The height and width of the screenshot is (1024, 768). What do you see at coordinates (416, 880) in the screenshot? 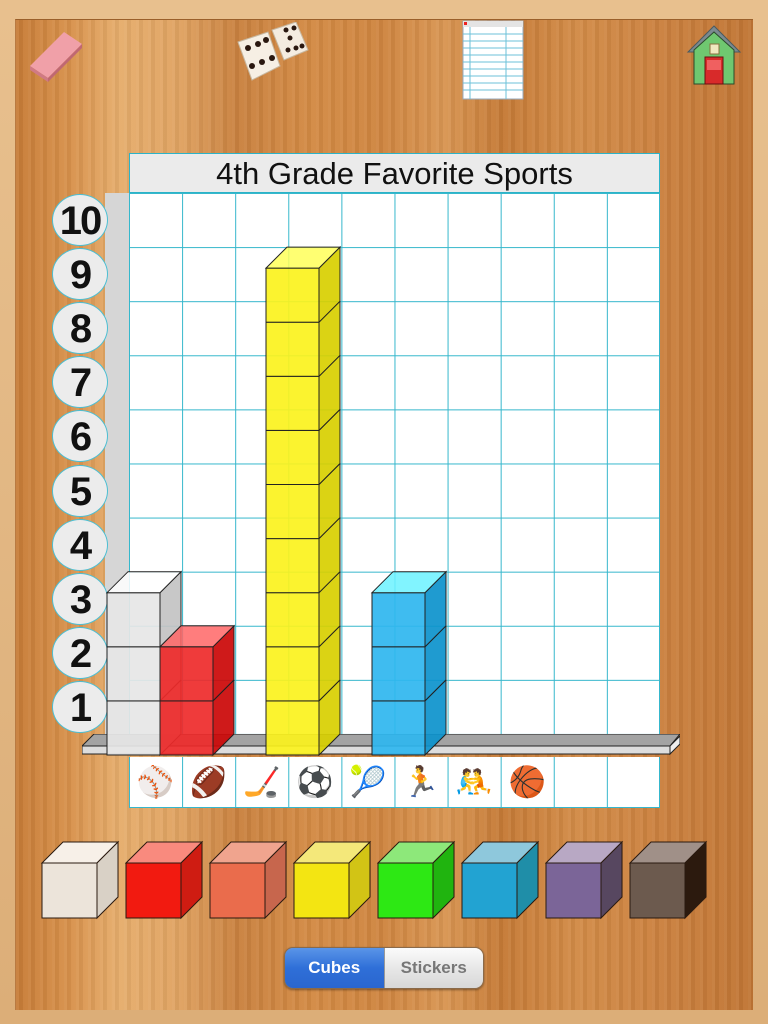
I see `palette-cube-green` at bounding box center [416, 880].